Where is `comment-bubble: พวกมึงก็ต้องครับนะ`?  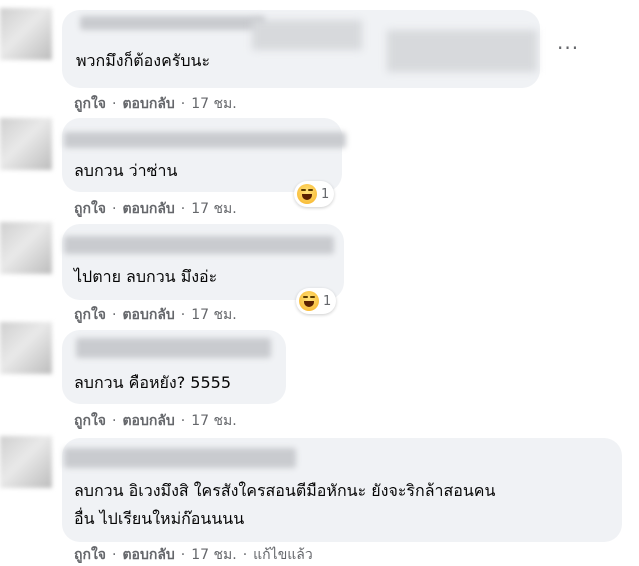
comment-bubble: พวกมึงก็ต้องครับนะ is located at coordinates (301, 49).